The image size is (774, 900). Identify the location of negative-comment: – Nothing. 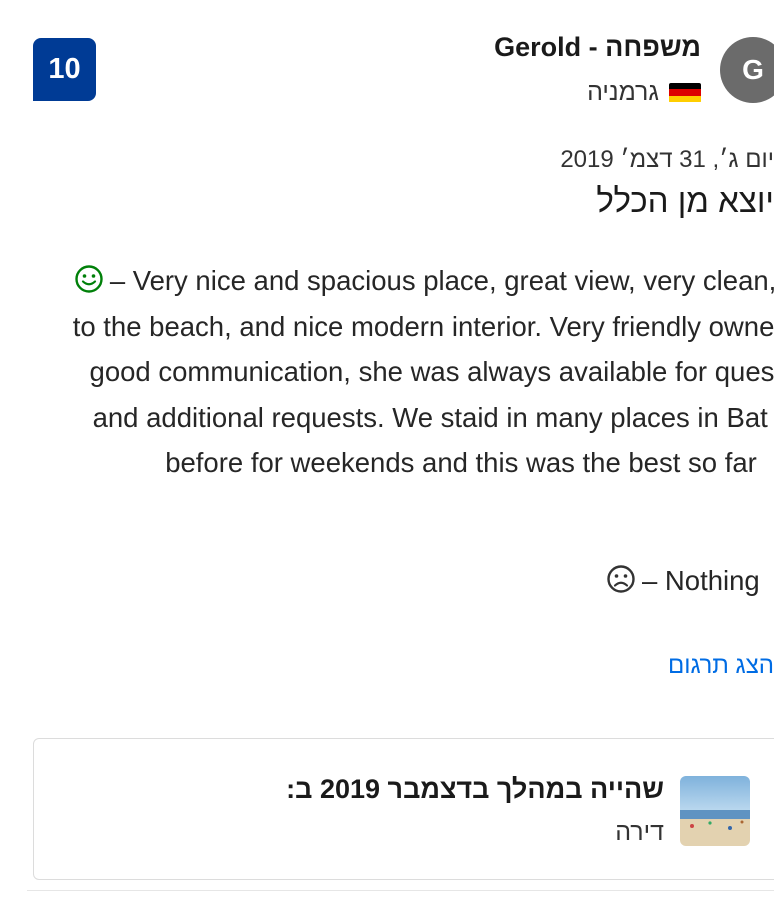
(683, 580).